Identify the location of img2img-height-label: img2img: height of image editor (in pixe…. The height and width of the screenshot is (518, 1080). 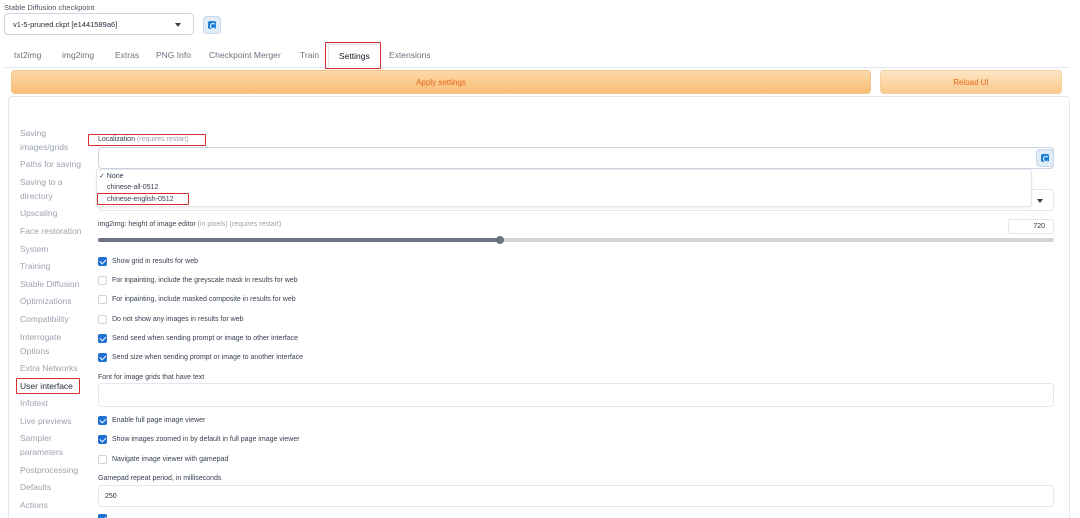
(189, 224).